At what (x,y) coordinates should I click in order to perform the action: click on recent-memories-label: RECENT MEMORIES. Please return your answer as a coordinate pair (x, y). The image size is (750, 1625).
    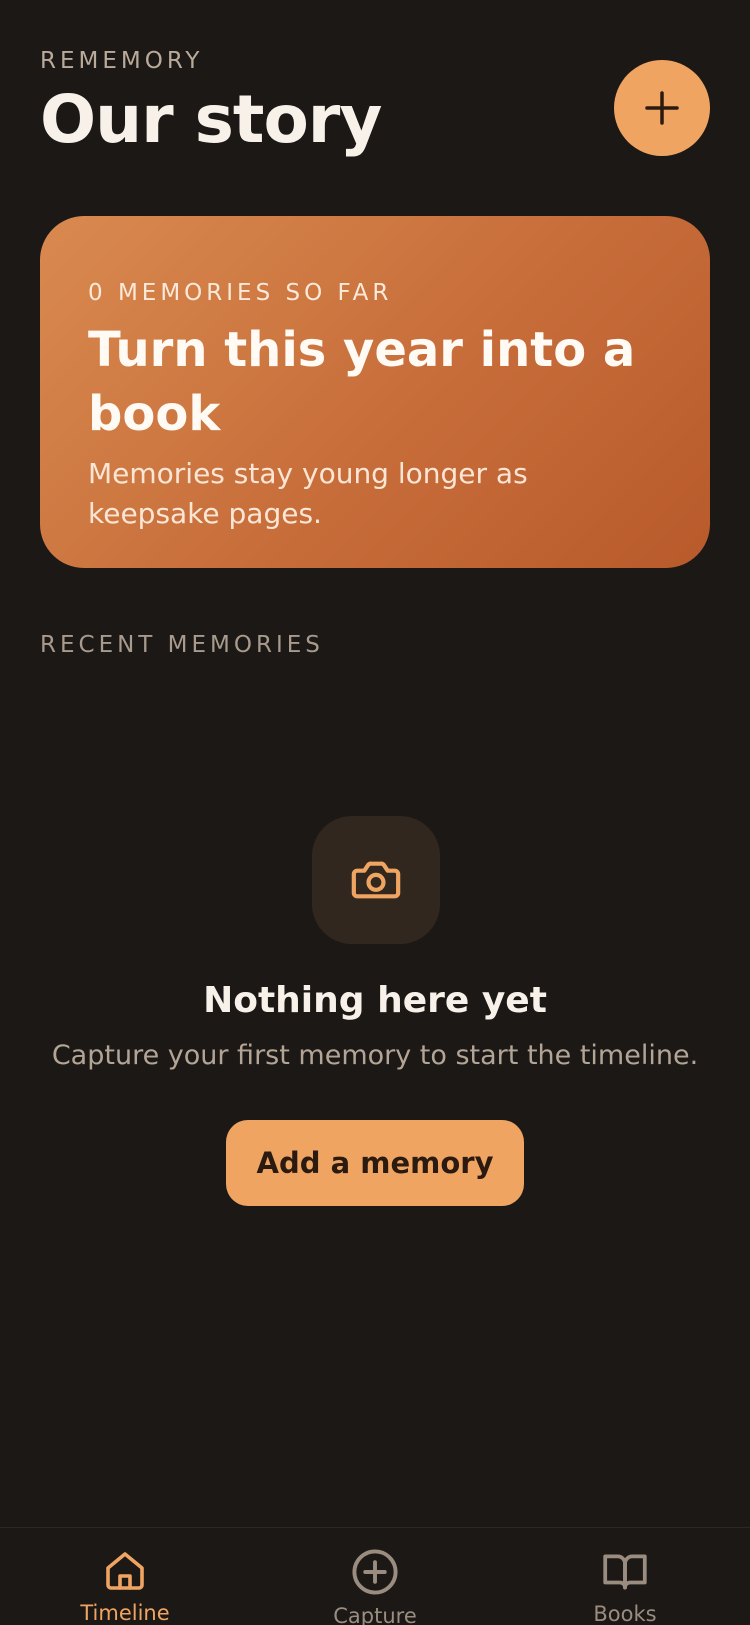
    Looking at the image, I should click on (182, 645).